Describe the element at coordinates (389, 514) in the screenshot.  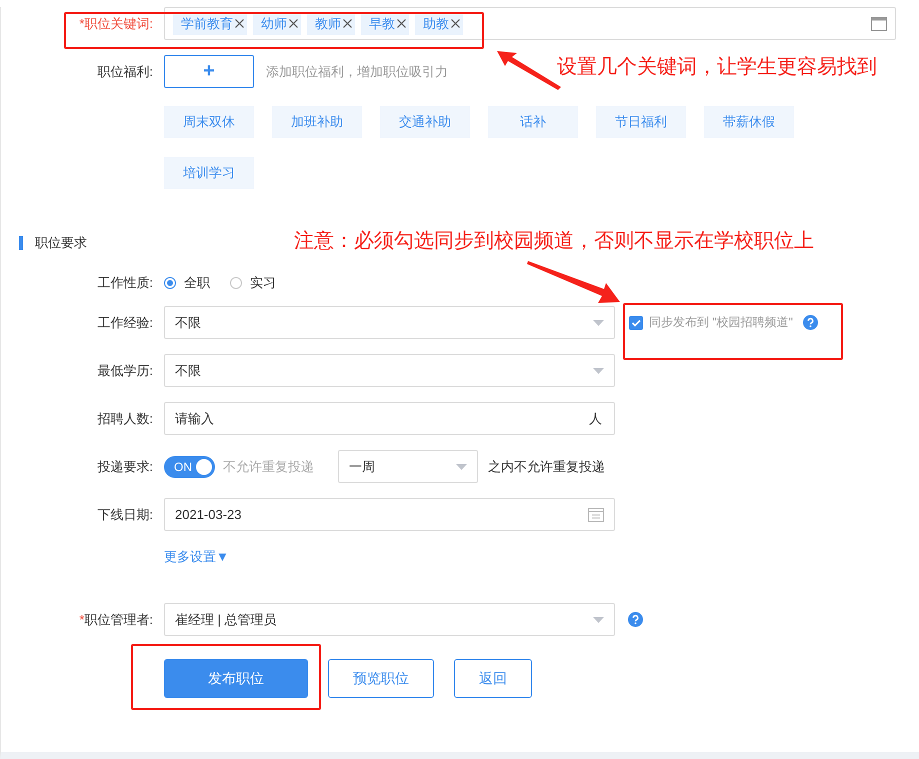
I see `date-field: 2021-03-23` at that location.